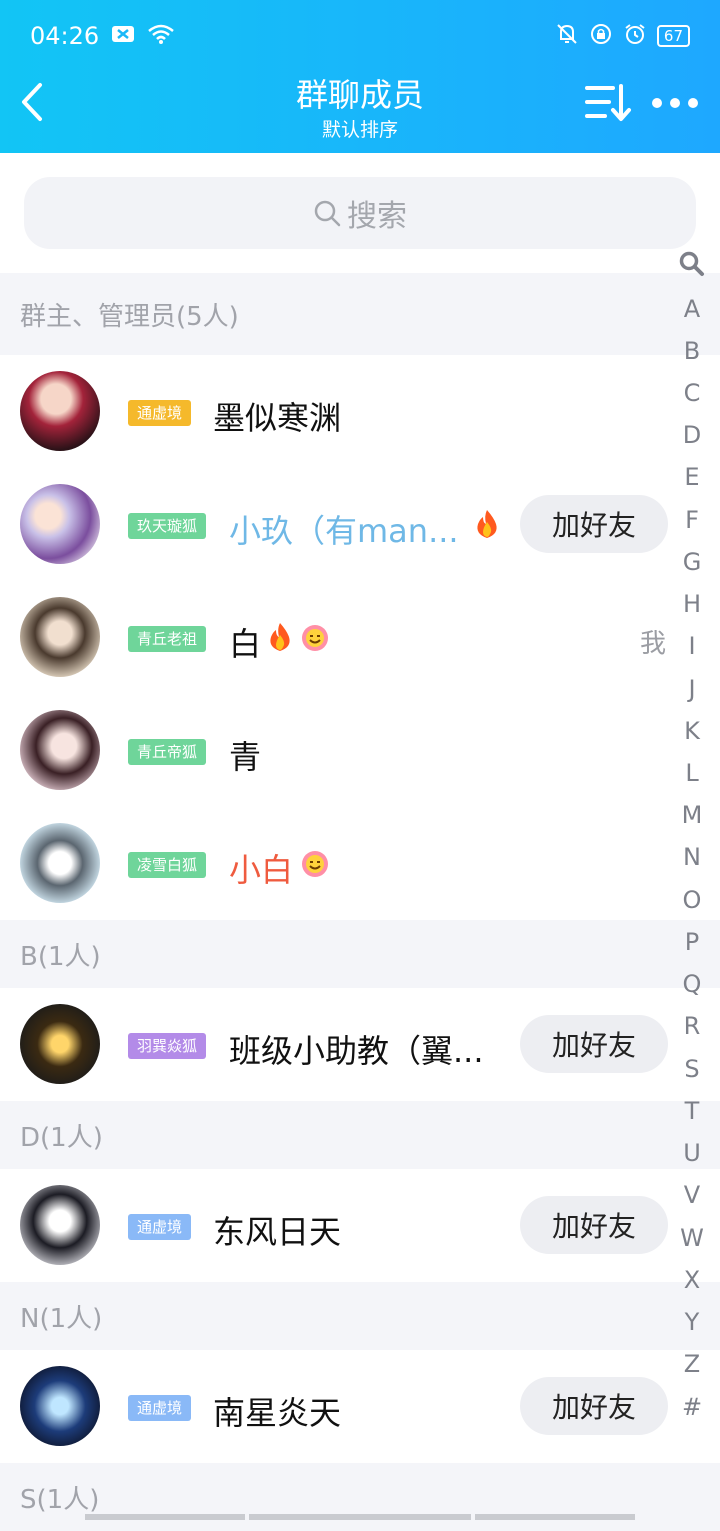 The width and height of the screenshot is (720, 1531). I want to click on member-row: 通虚境 东风日天 加好友, so click(360, 1225).